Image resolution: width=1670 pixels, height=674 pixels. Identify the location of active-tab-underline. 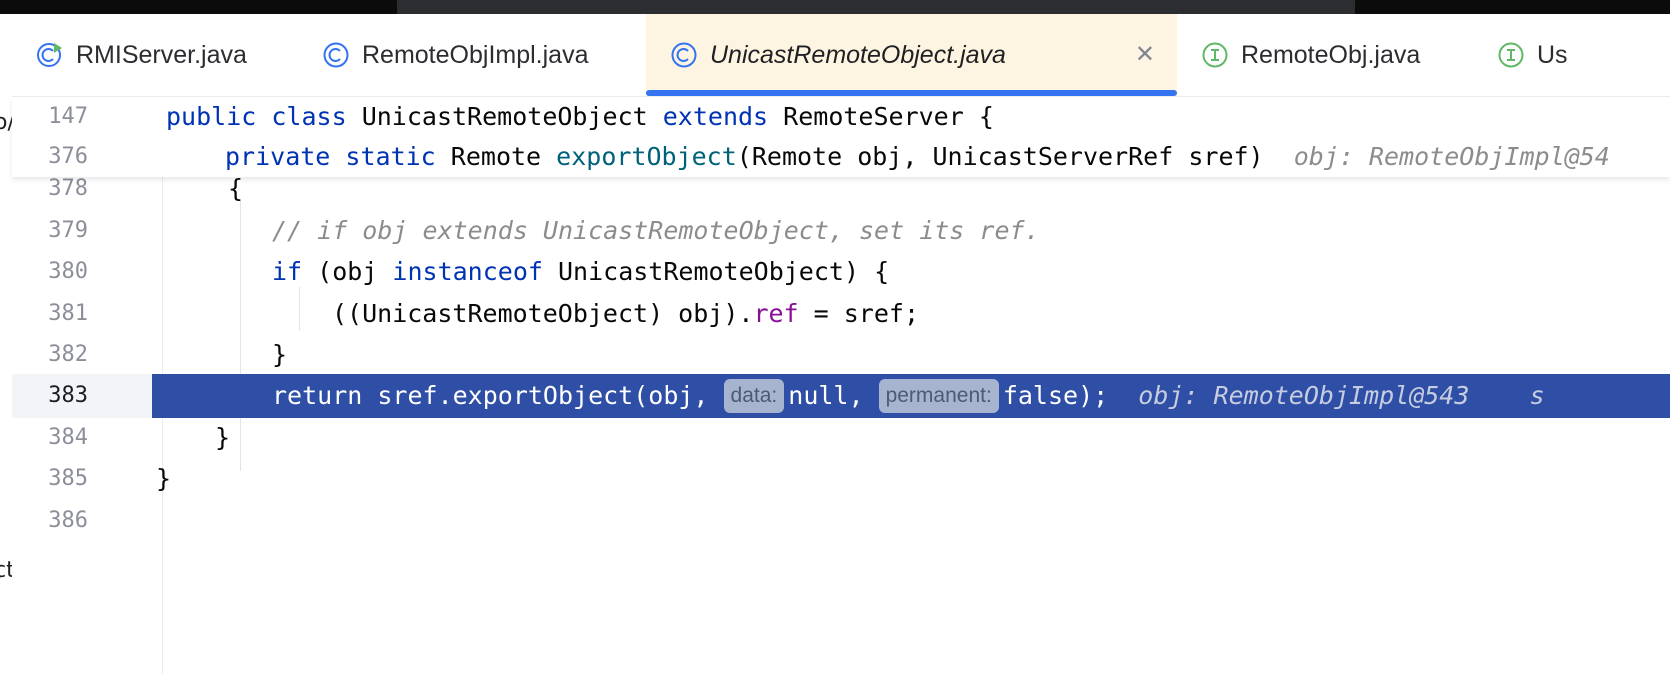
(911, 93).